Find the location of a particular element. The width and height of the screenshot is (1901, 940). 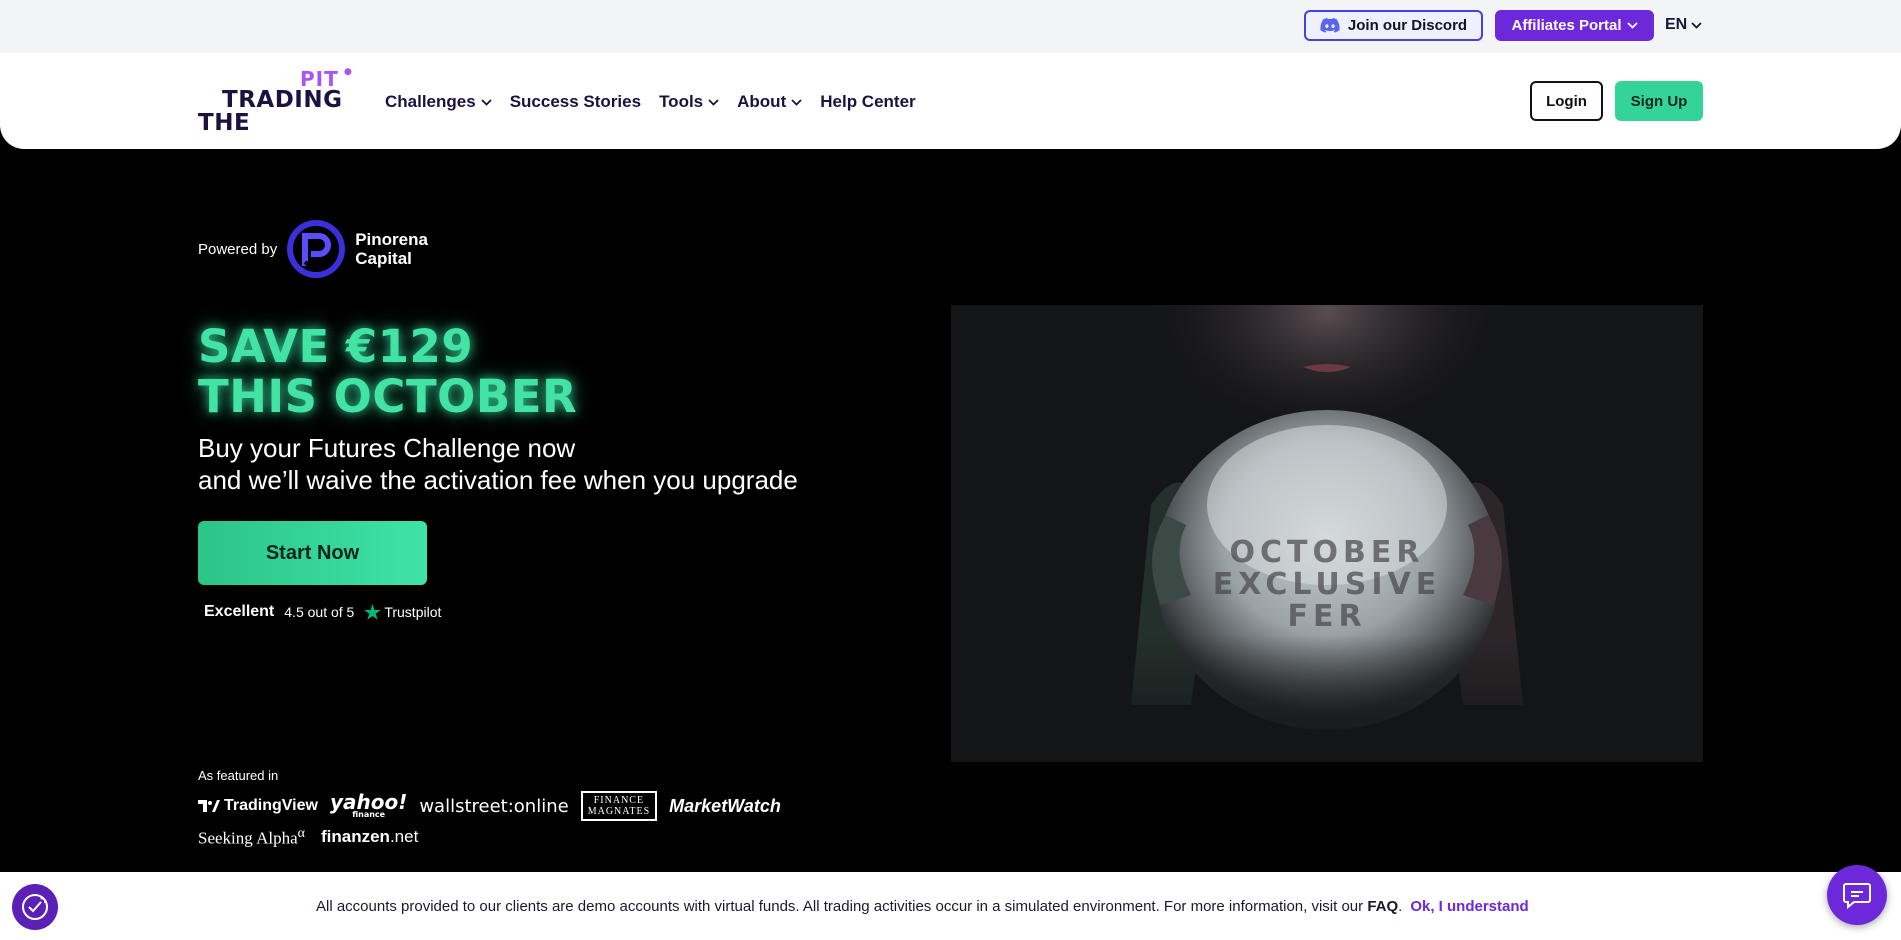

headline-line2: THIS OCTOBER is located at coordinates (388, 396).